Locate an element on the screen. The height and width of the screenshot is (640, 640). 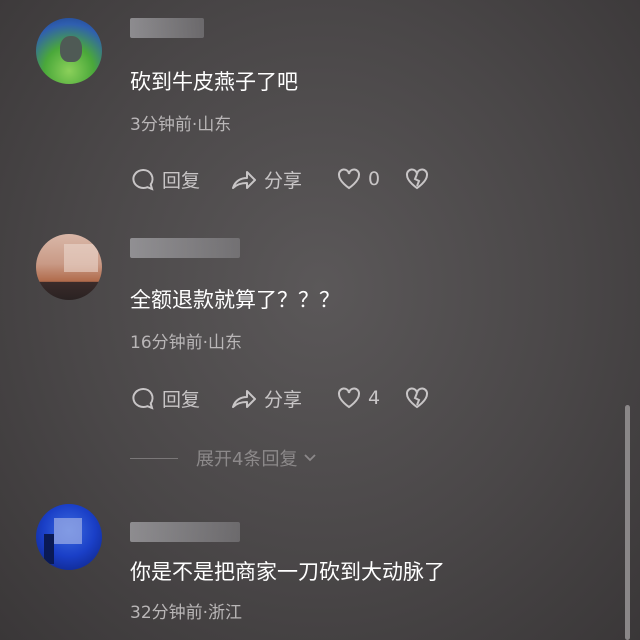
like-count: 0 is located at coordinates (374, 179).